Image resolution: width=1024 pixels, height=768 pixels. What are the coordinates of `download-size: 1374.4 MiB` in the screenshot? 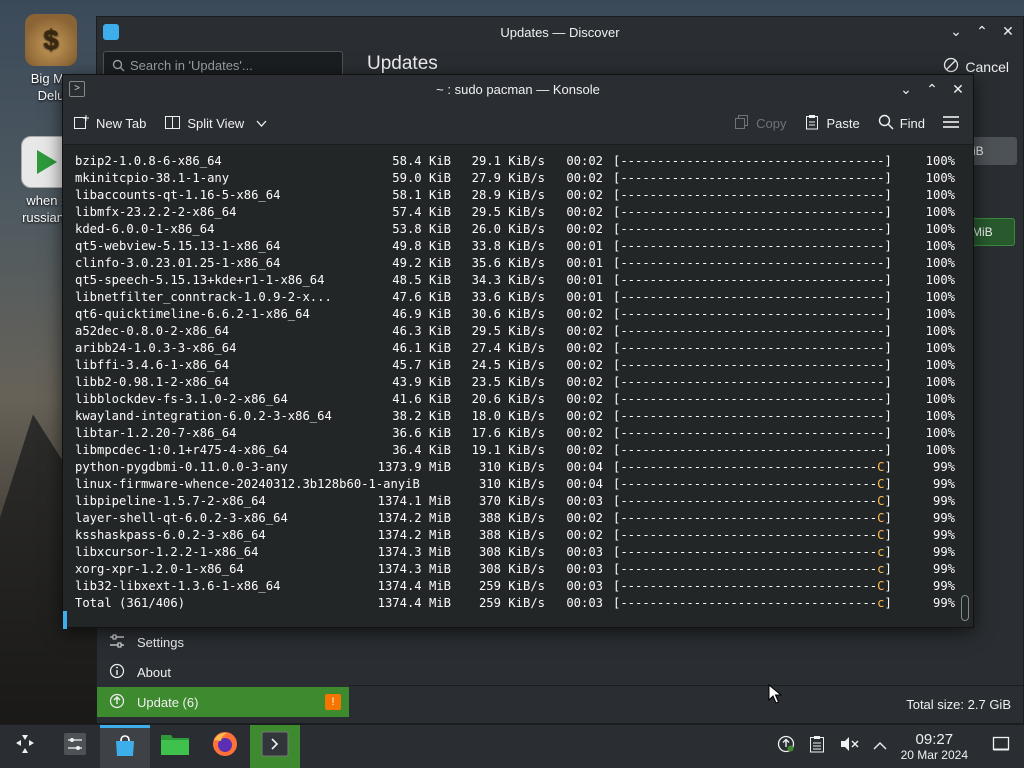 It's located at (414, 586).